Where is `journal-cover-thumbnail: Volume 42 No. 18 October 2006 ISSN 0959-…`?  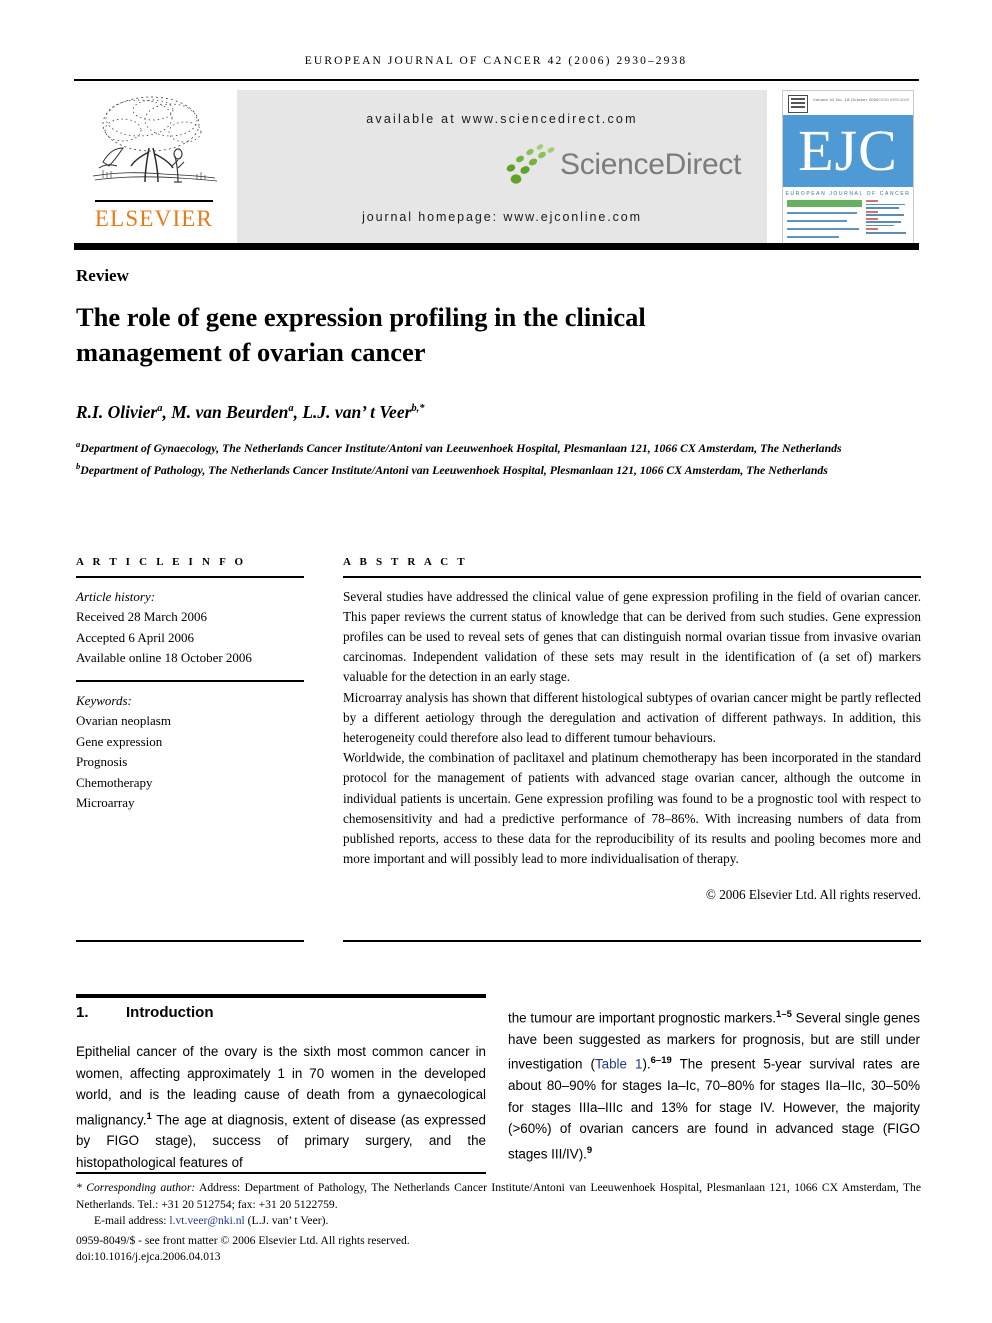
journal-cover-thumbnail: Volume 42 No. 18 October 2006 ISSN 0959-… is located at coordinates (848, 167).